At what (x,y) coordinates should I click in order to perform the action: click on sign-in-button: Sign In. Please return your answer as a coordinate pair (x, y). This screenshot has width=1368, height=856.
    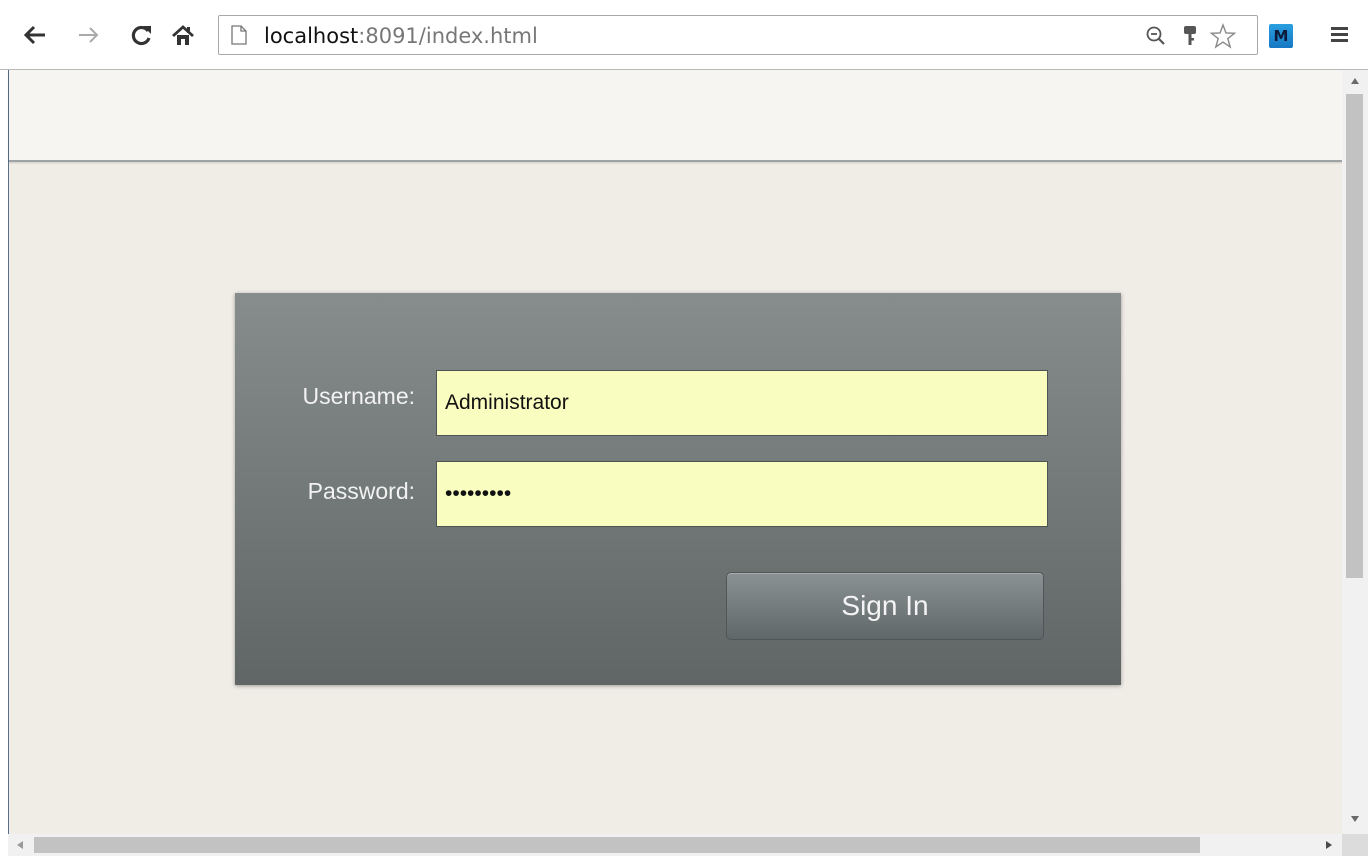
    Looking at the image, I should click on (885, 606).